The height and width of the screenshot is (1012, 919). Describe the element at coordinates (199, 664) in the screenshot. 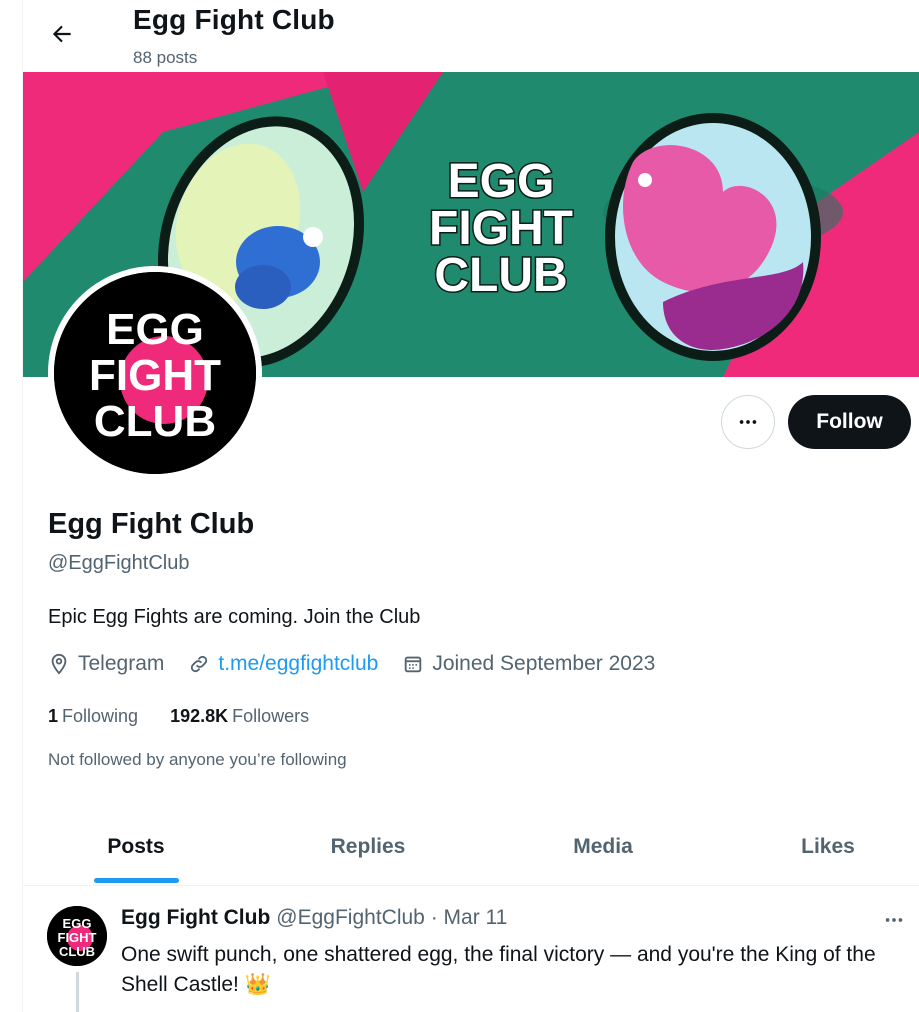

I see `link-icon` at that location.